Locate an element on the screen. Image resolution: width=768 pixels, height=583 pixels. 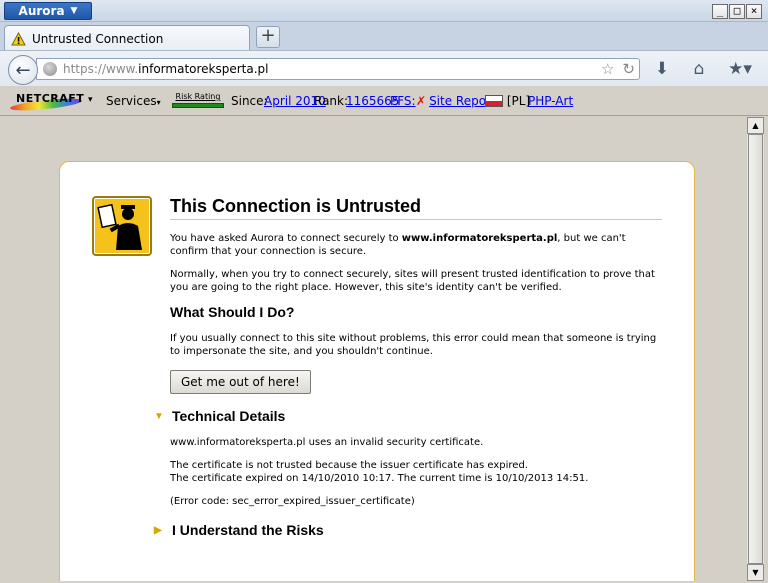
security-officer-icon is located at coordinates (122, 226).